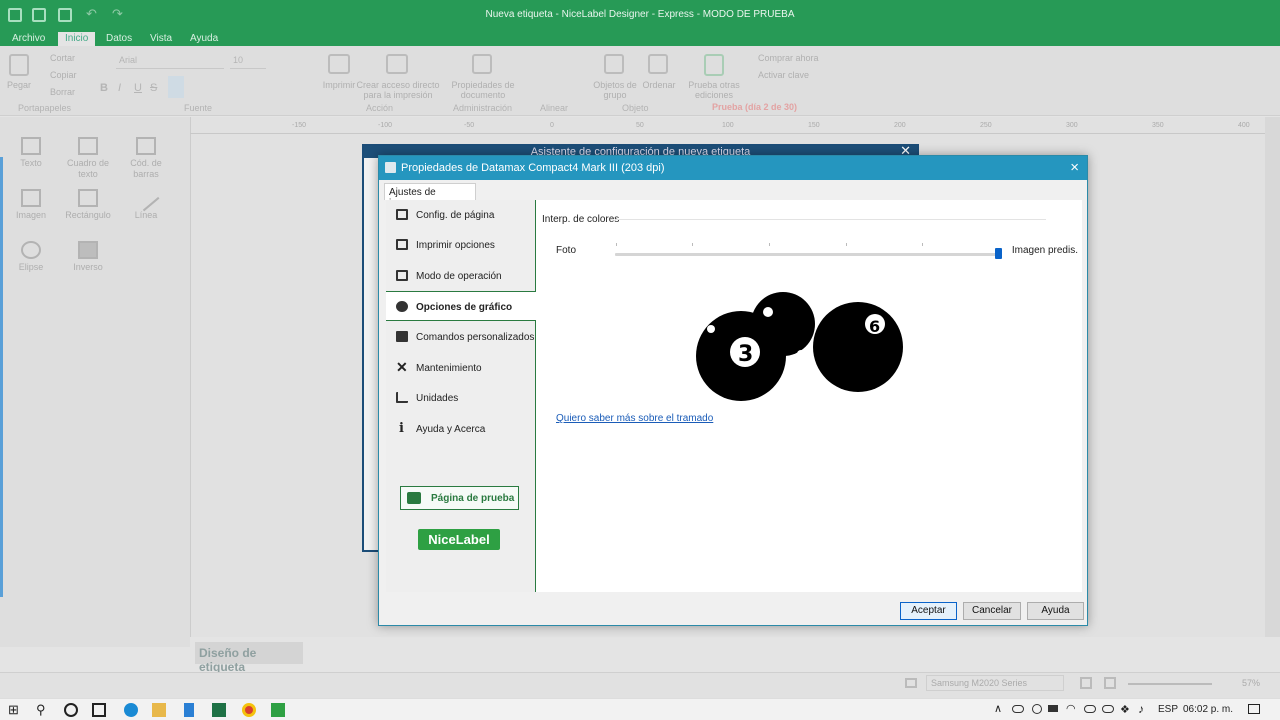 The width and height of the screenshot is (1280, 720). What do you see at coordinates (398, 90) in the screenshot?
I see `create-shortcut-button: Crear acceso directo para la impresión` at bounding box center [398, 90].